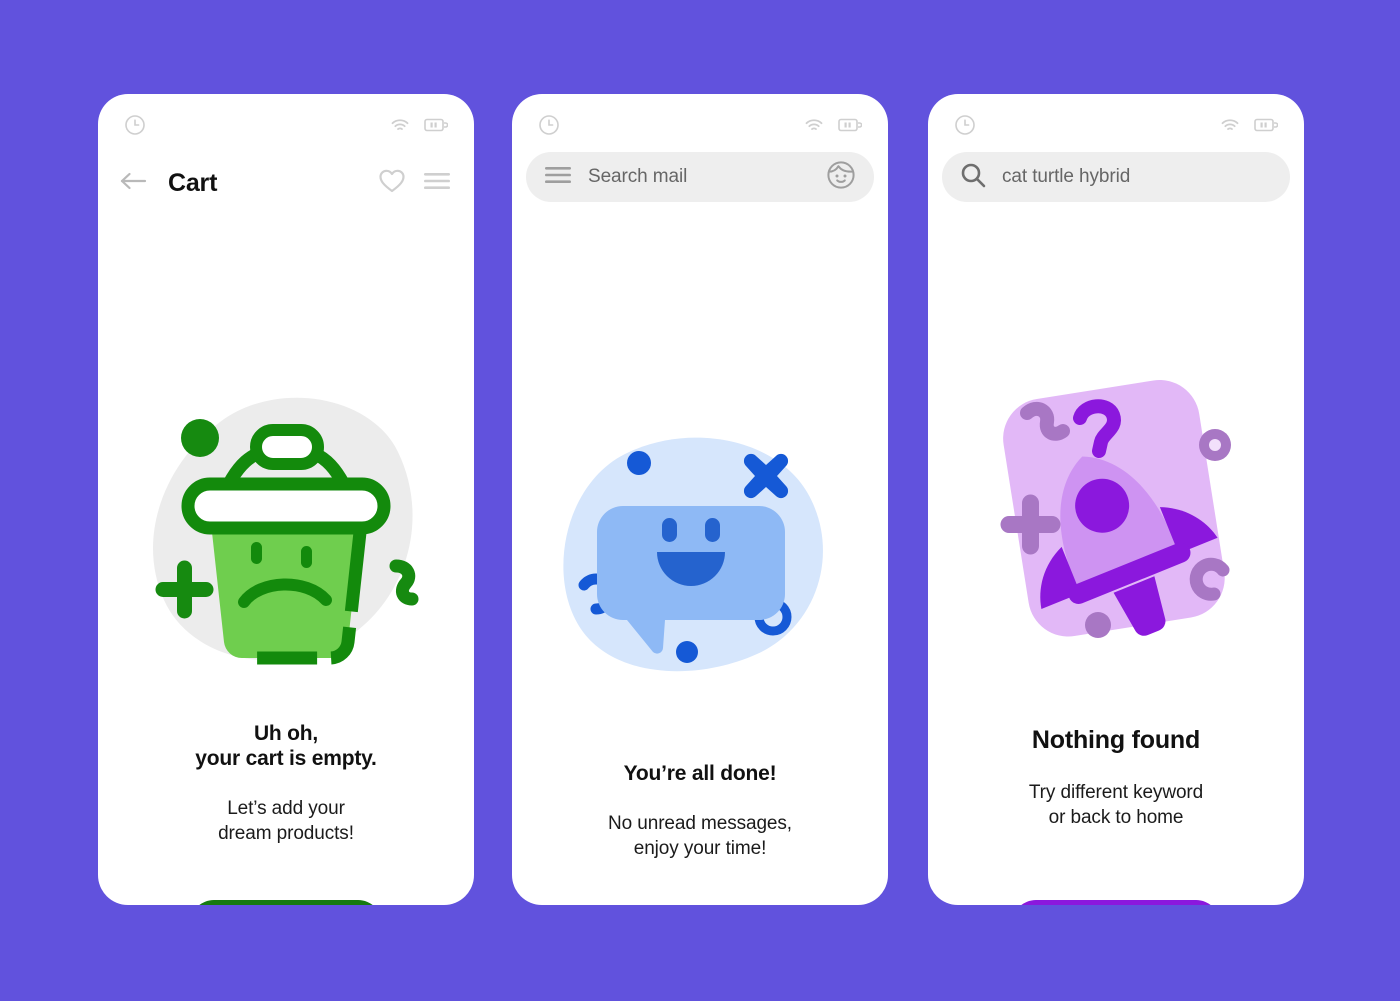 The height and width of the screenshot is (1001, 1400). Describe the element at coordinates (1116, 792) in the screenshot. I see `search-subcopy-line1: Try different keyword` at that location.